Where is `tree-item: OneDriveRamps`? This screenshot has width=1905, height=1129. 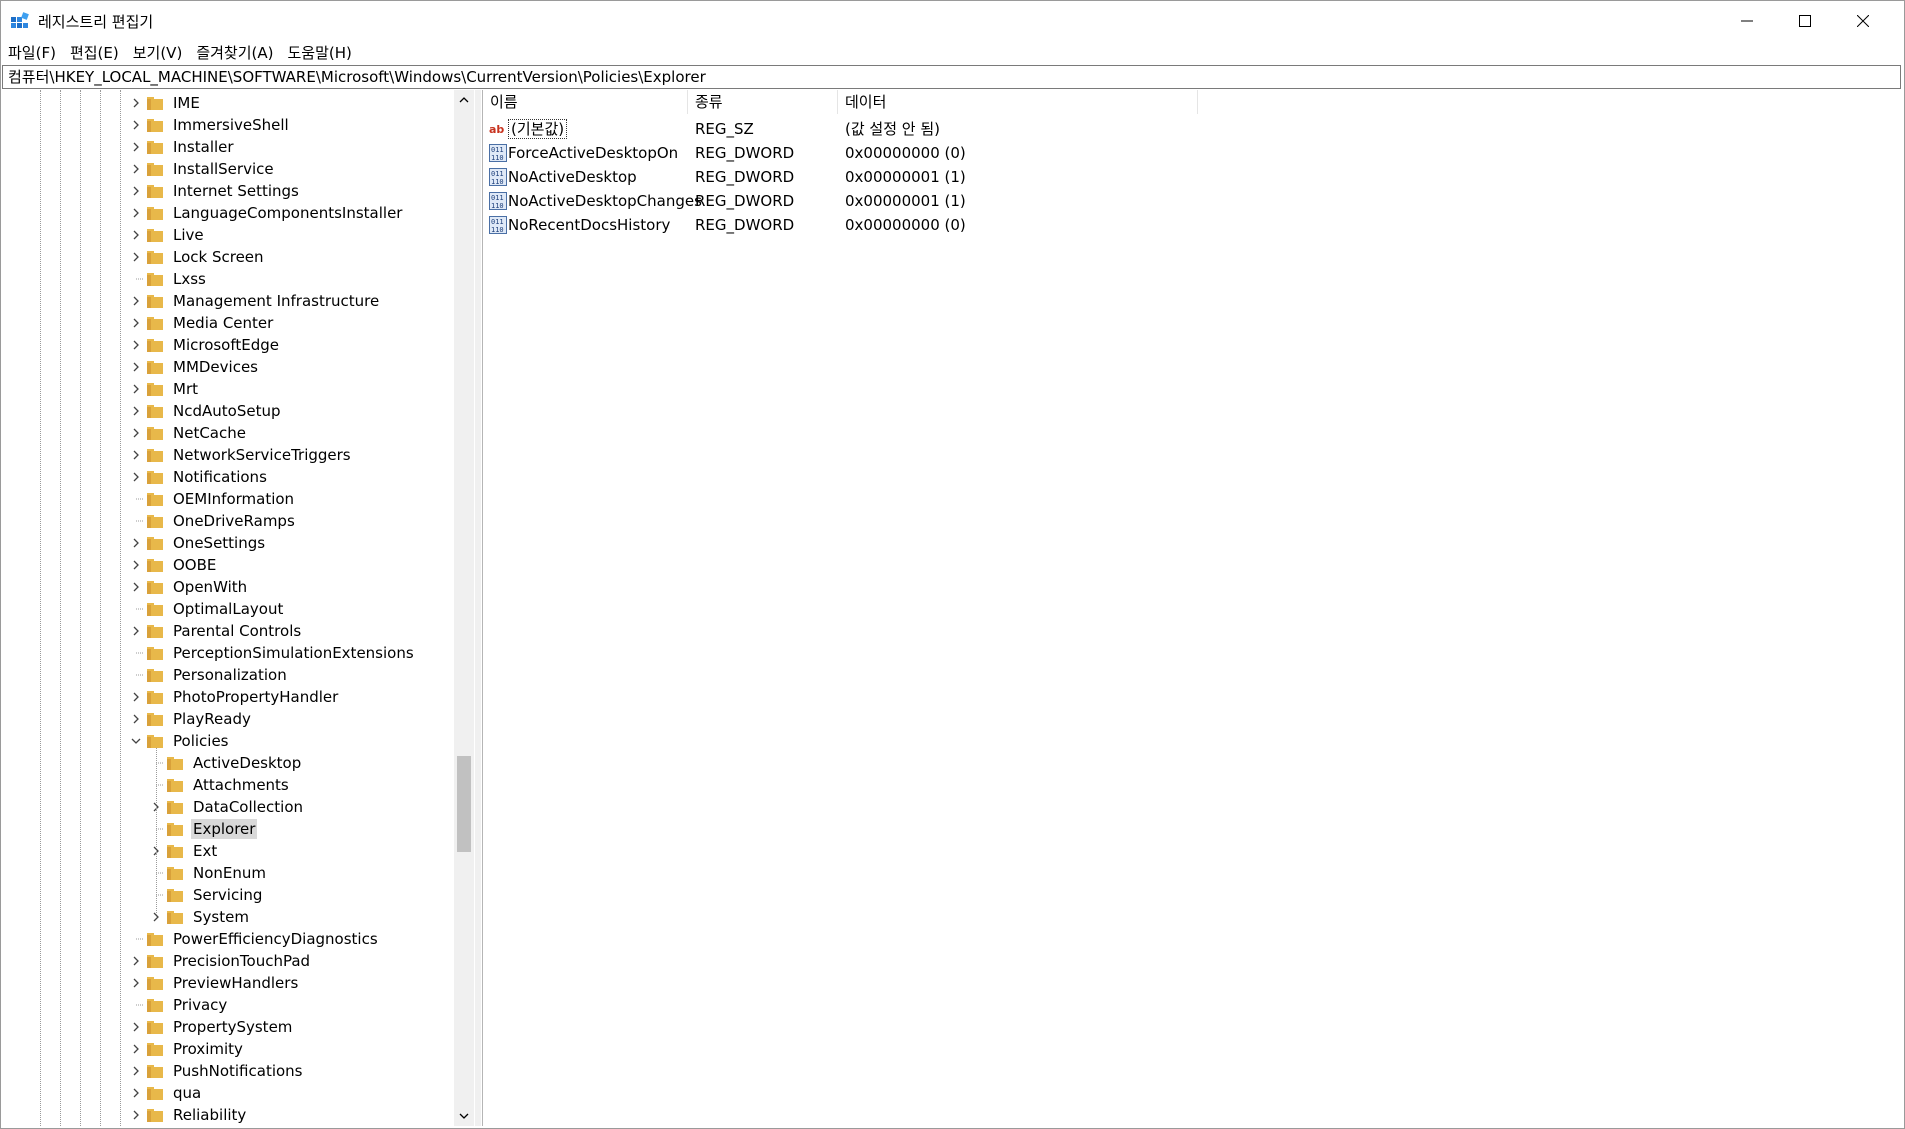 tree-item: OneDriveRamps is located at coordinates (213, 521).